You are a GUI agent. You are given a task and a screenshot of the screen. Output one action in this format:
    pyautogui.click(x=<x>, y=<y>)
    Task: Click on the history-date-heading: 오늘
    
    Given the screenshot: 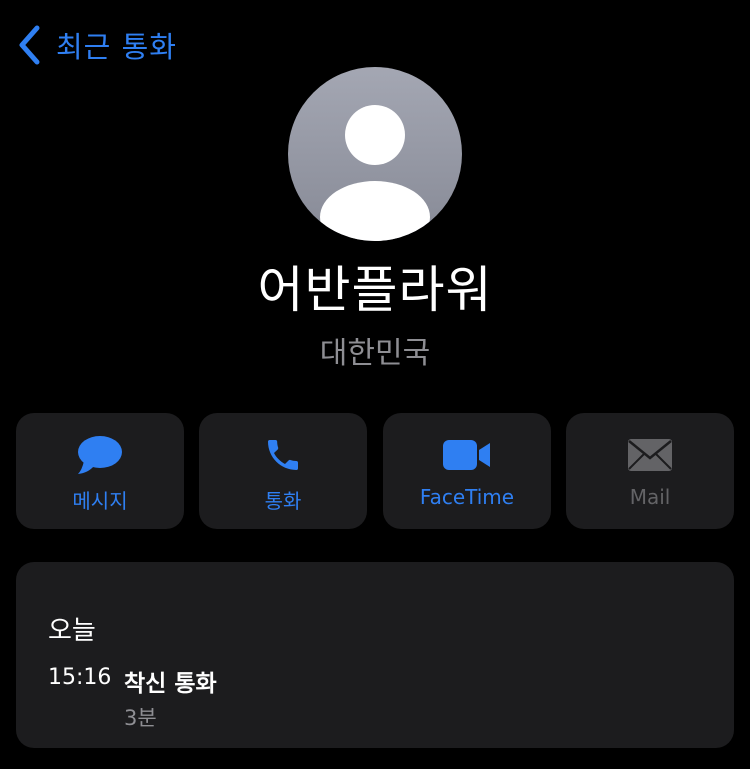 What is the action you would take?
    pyautogui.click(x=72, y=631)
    